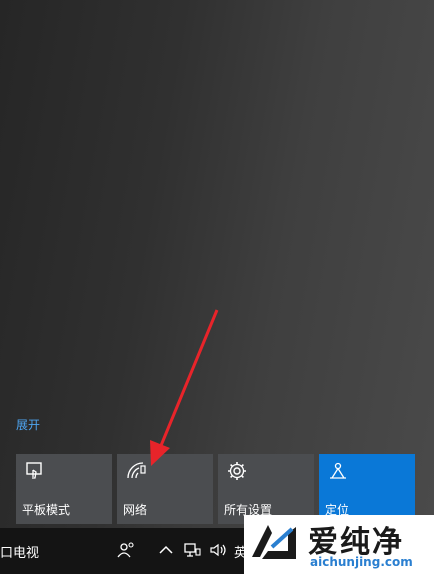 Image resolution: width=434 pixels, height=574 pixels. What do you see at coordinates (64, 489) in the screenshot?
I see `quick-action-tablet-mode: 平板模式` at bounding box center [64, 489].